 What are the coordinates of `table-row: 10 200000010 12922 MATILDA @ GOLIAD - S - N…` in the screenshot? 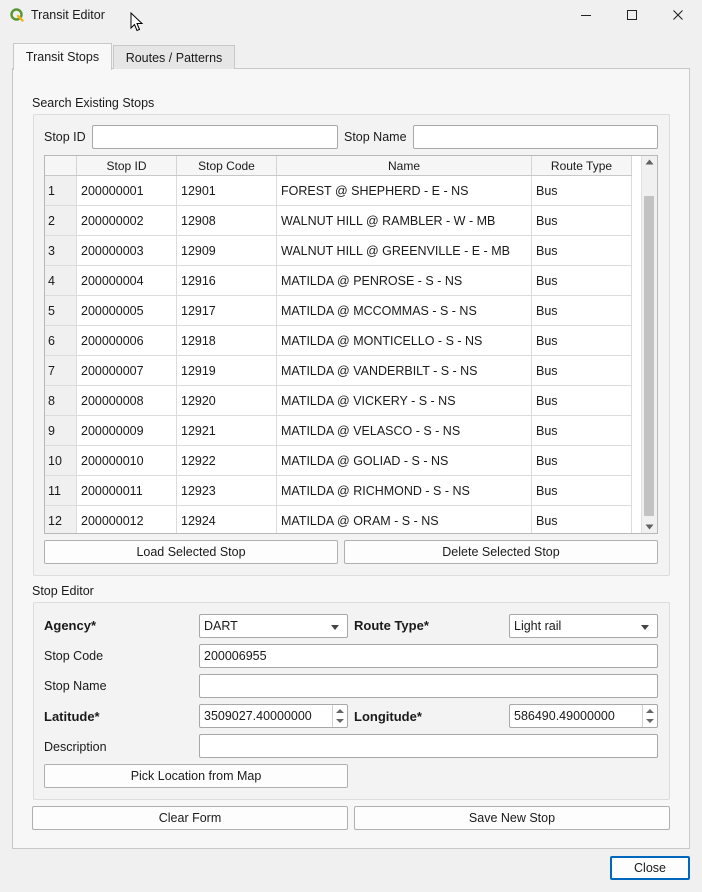 It's located at (338, 461).